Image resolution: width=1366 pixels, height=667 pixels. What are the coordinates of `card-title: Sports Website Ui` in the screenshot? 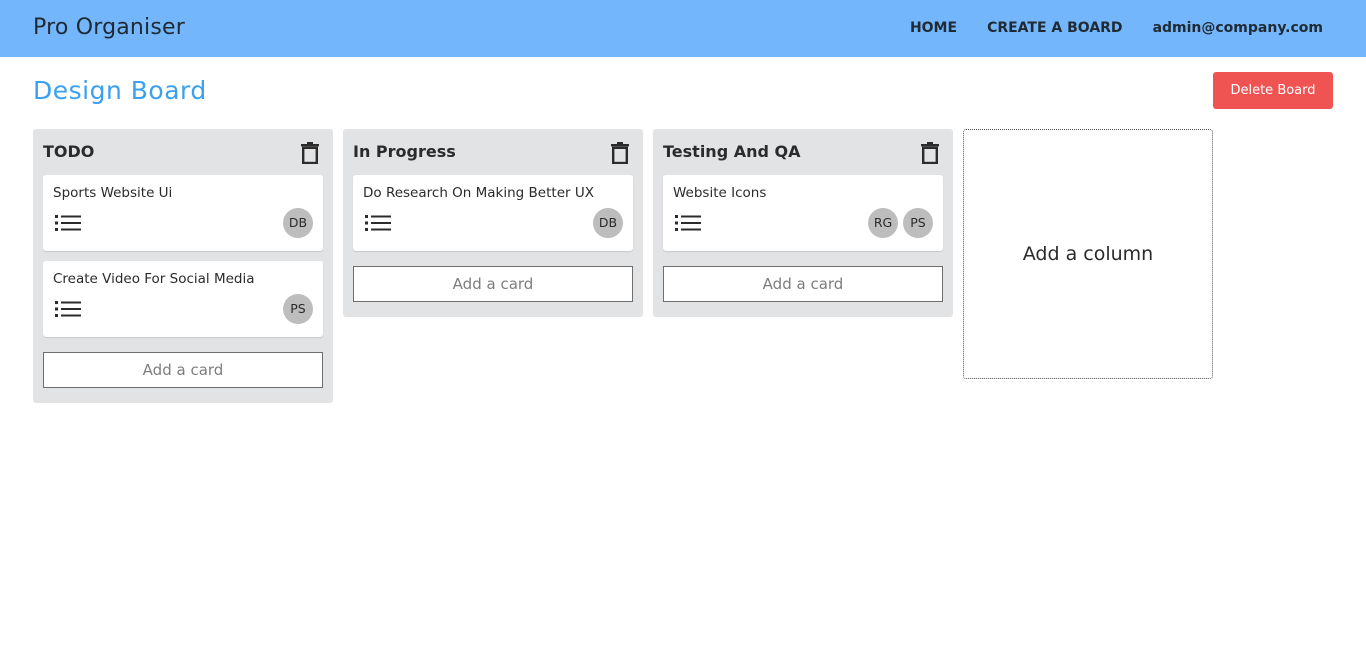 It's located at (113, 193).